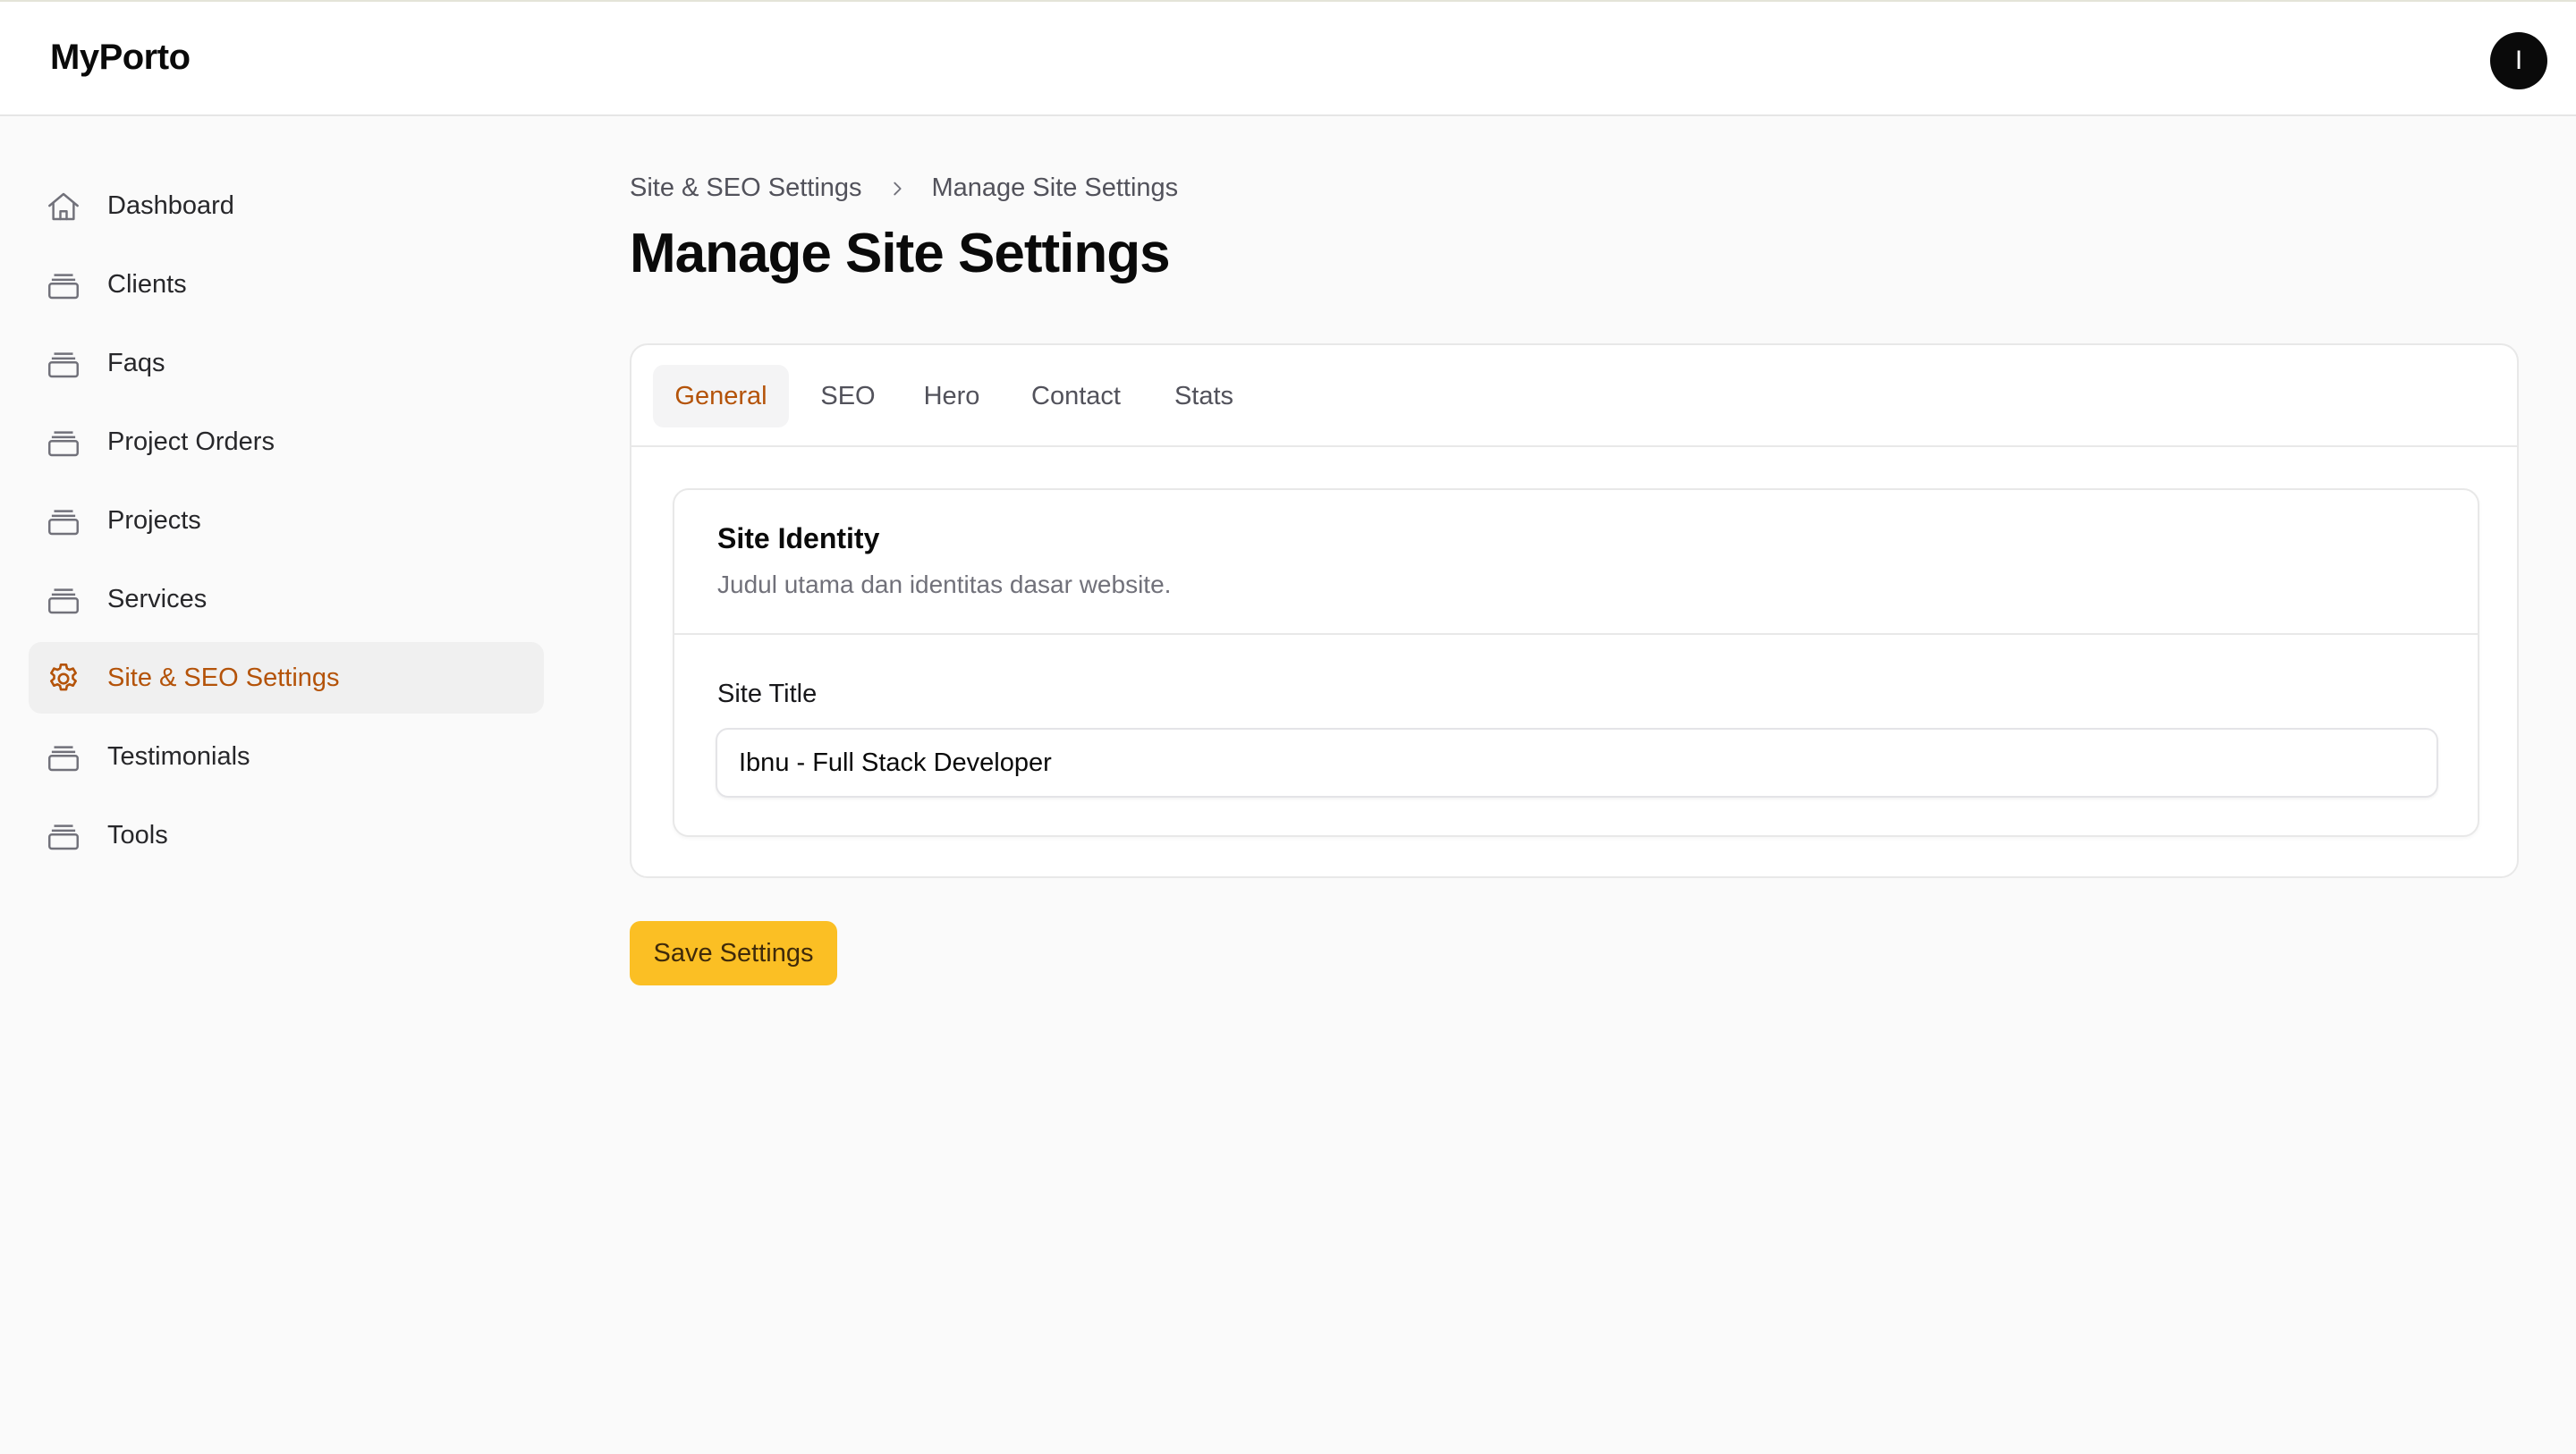  I want to click on home-icon, so click(63, 206).